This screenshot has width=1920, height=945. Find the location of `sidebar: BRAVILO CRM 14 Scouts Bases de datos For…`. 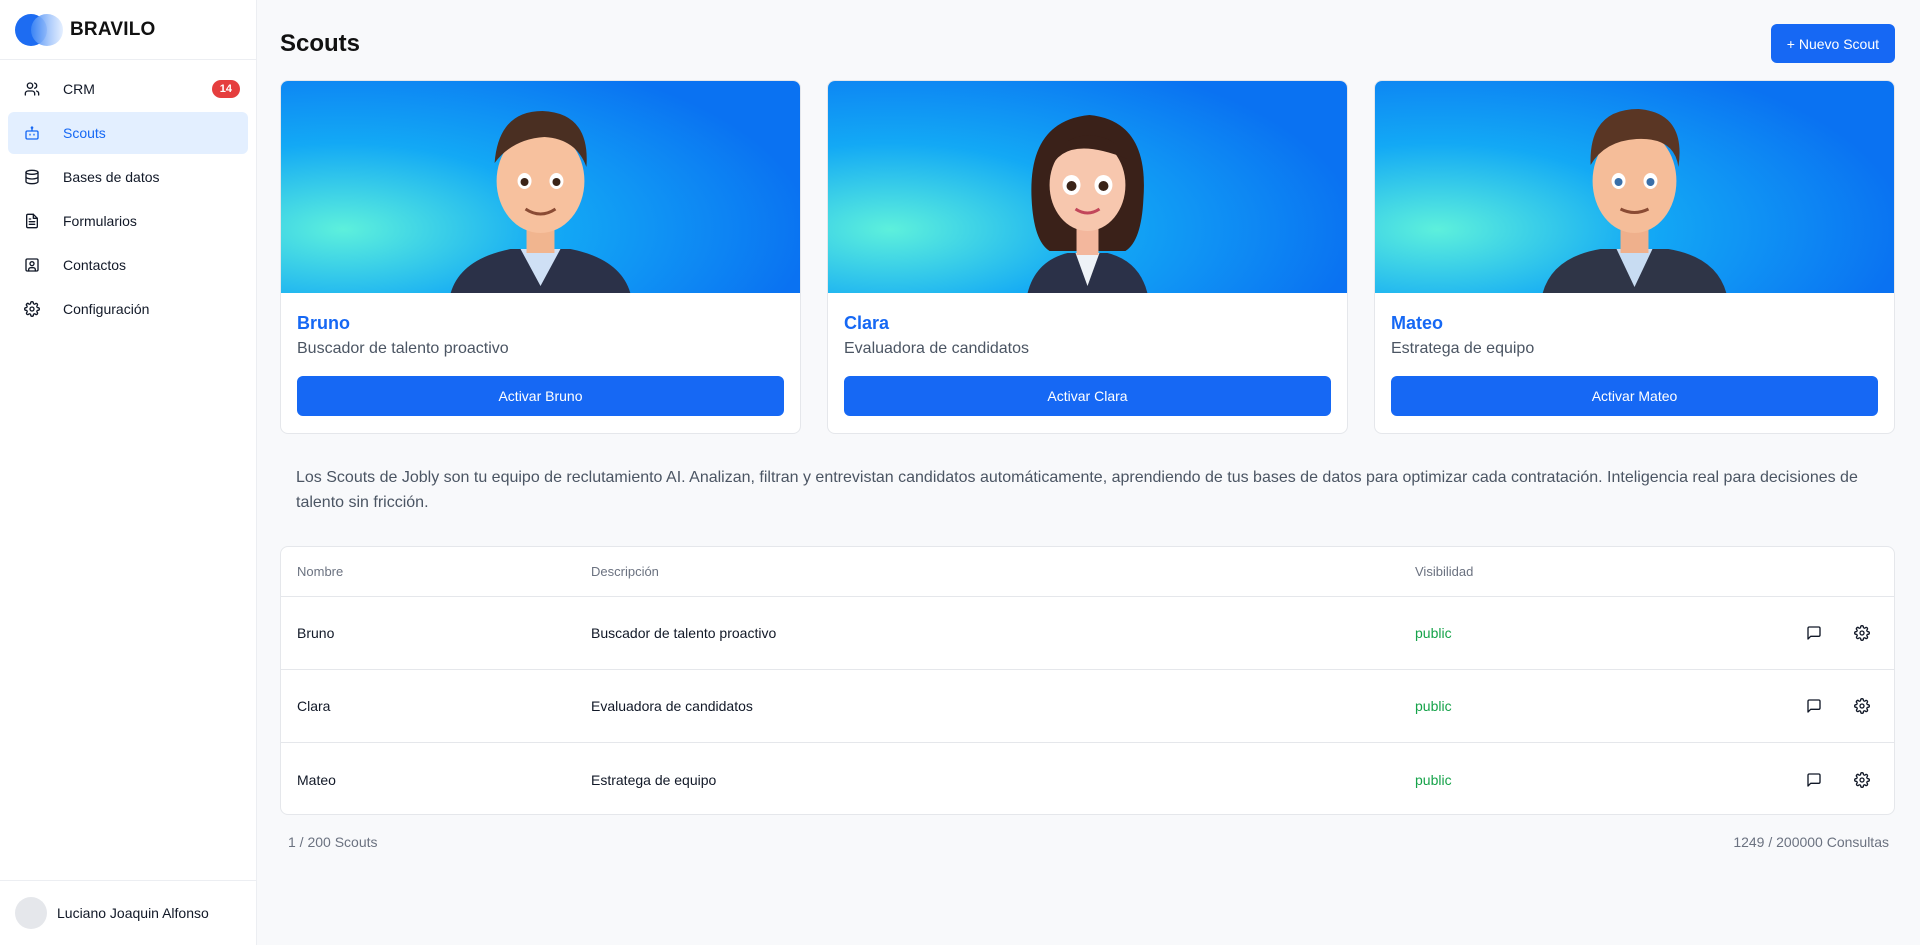

sidebar: BRAVILO CRM 14 Scouts Bases de datos For… is located at coordinates (128, 472).